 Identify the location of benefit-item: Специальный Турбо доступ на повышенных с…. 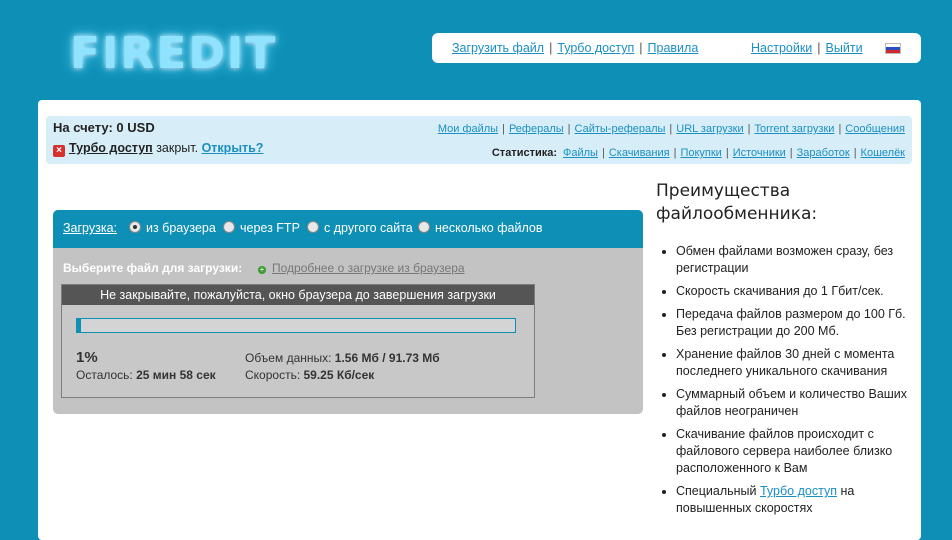
(800, 500).